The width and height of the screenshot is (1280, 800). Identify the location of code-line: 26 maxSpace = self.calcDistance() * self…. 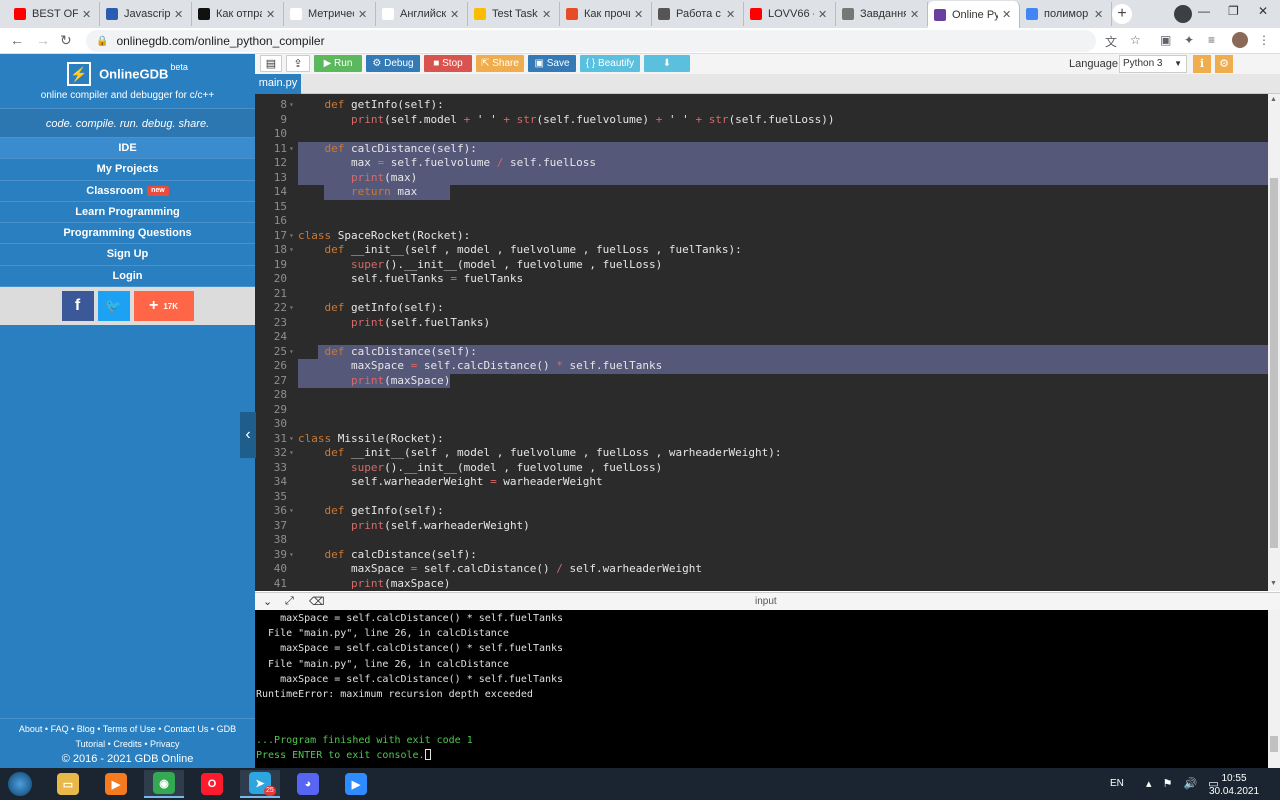
(761, 366).